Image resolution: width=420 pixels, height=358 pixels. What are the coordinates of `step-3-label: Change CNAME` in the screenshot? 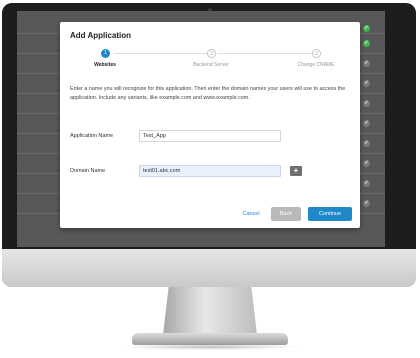 It's located at (316, 65).